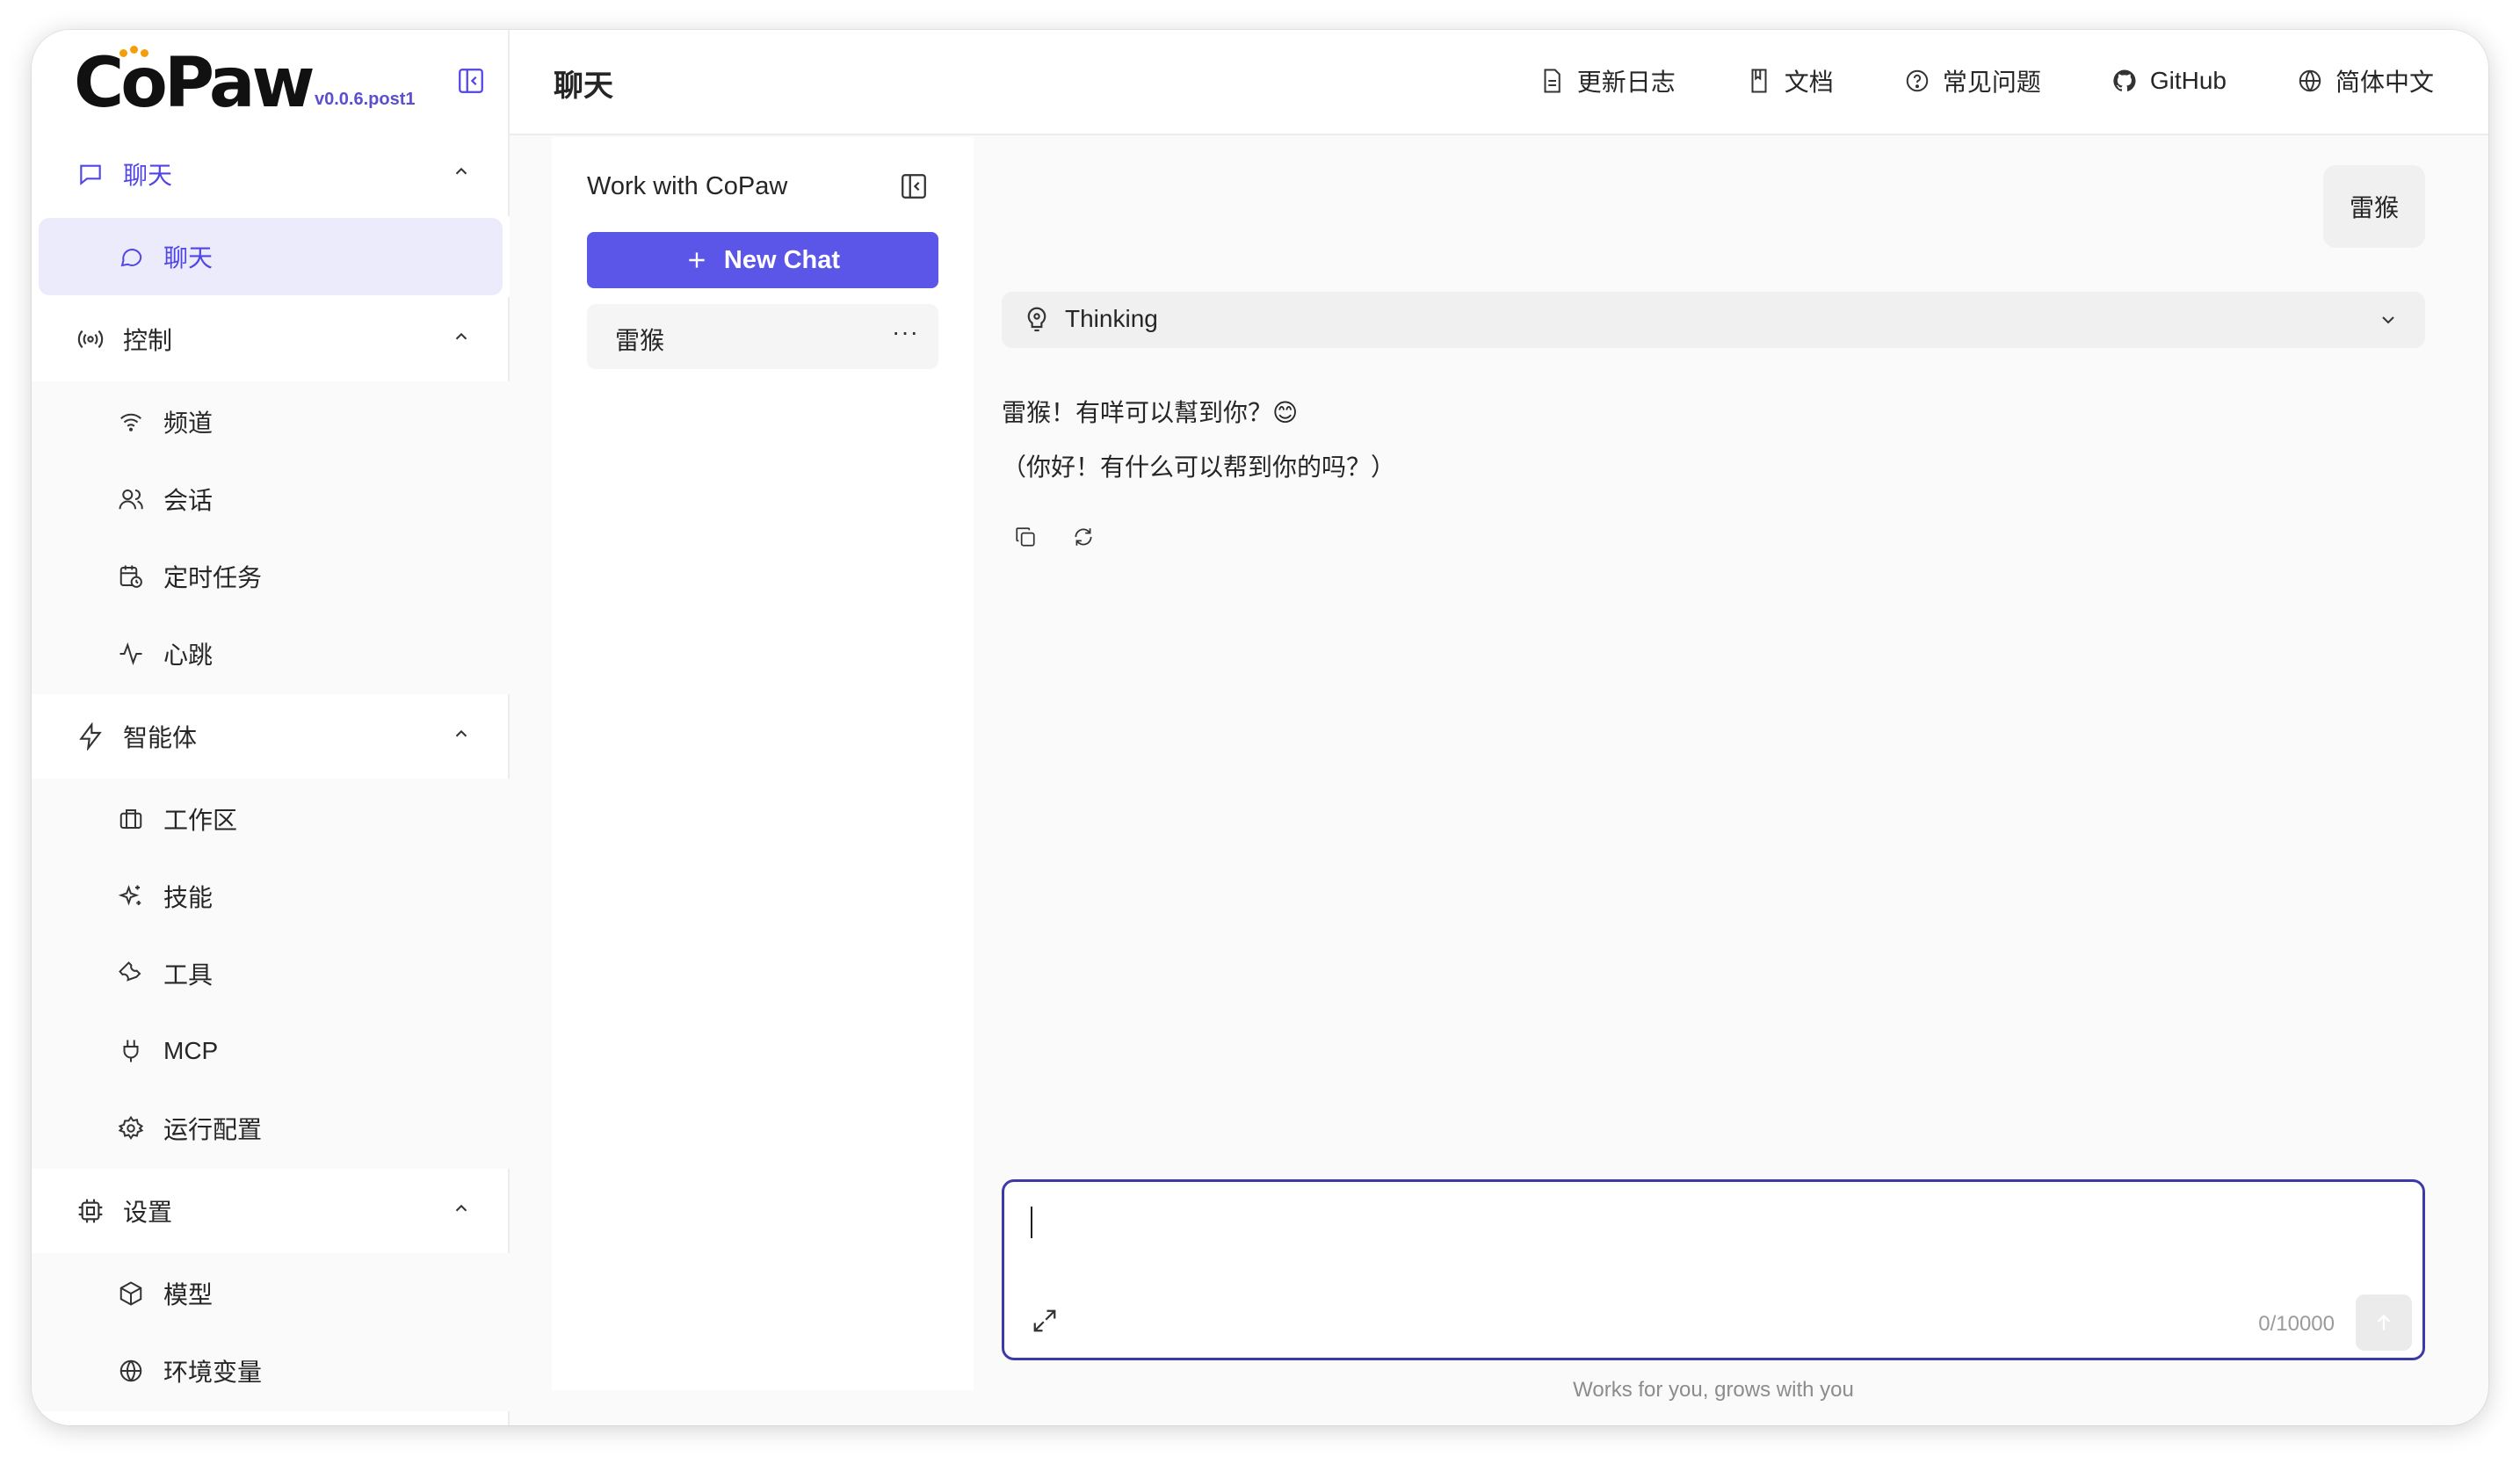 The height and width of the screenshot is (1457, 2520). I want to click on sidebar-item-label: MCP, so click(191, 1050).